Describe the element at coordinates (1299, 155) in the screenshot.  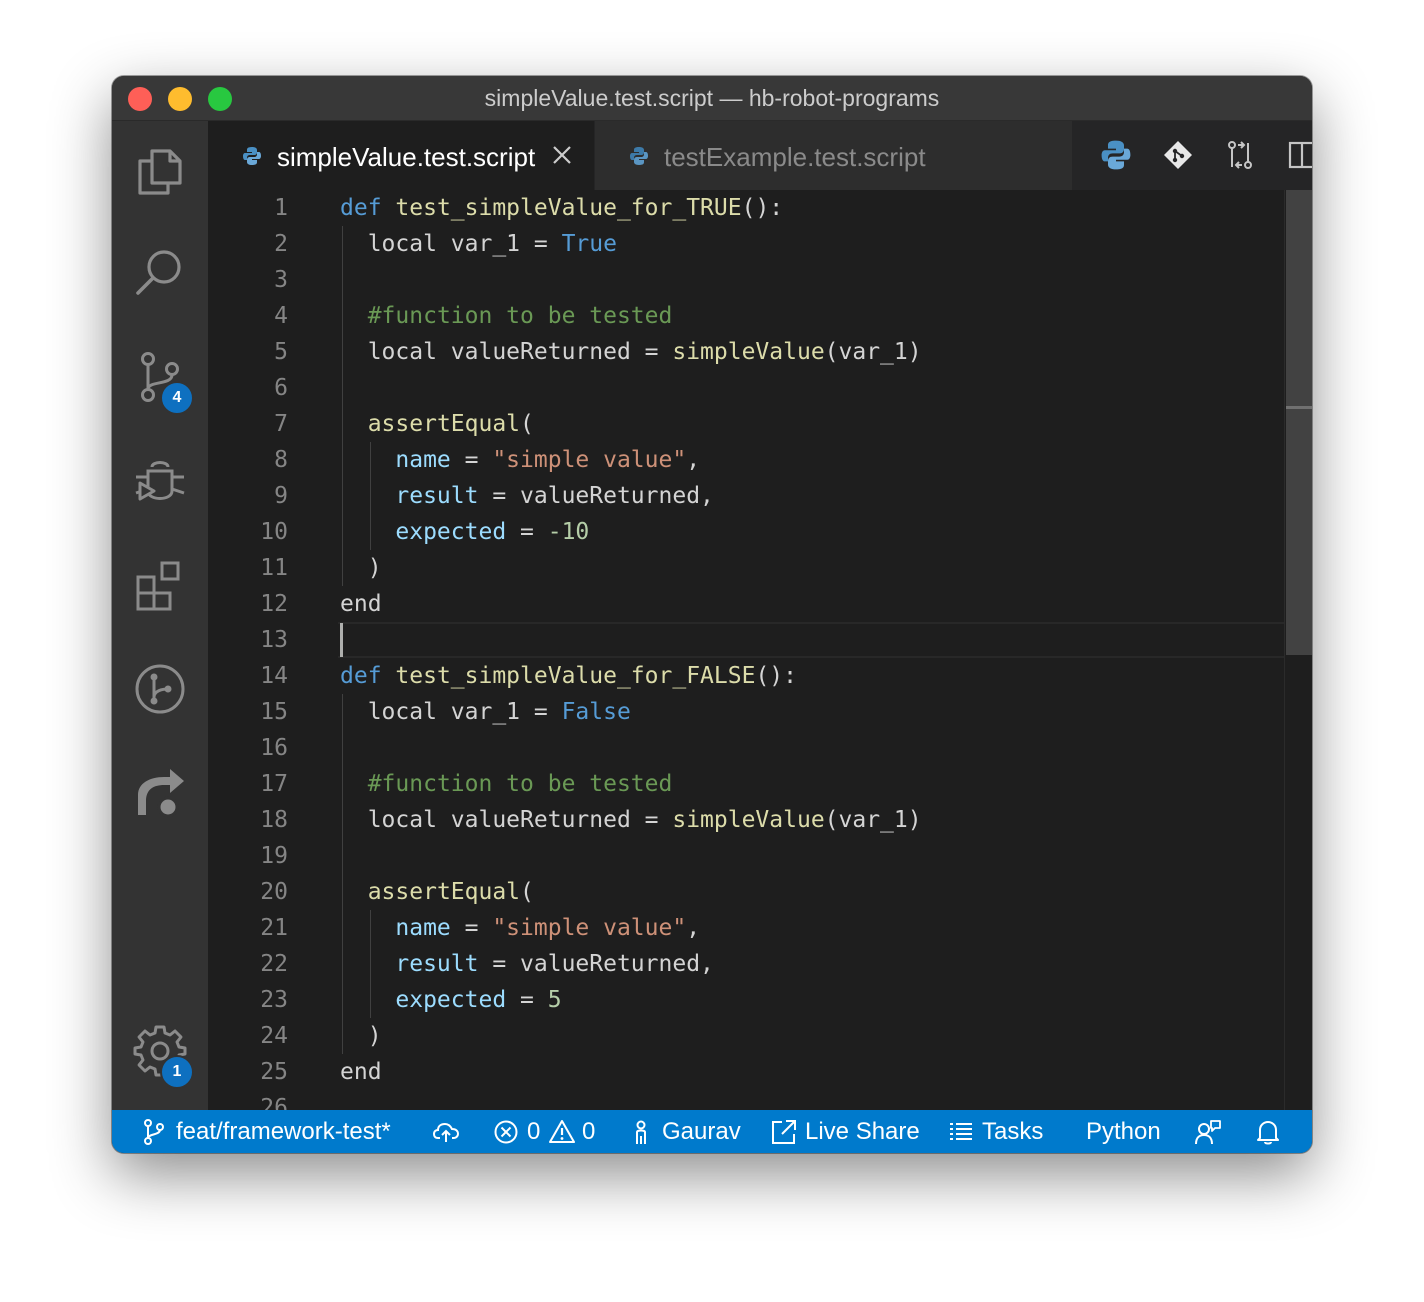
I see `split-editor-icon` at that location.